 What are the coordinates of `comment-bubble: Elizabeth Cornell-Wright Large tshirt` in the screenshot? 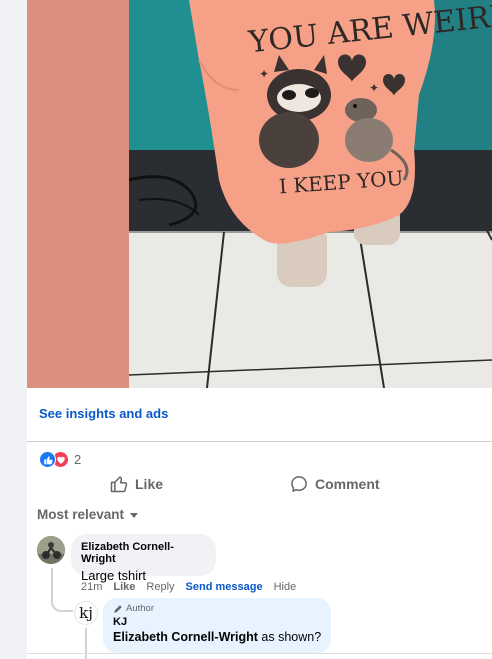 It's located at (143, 558).